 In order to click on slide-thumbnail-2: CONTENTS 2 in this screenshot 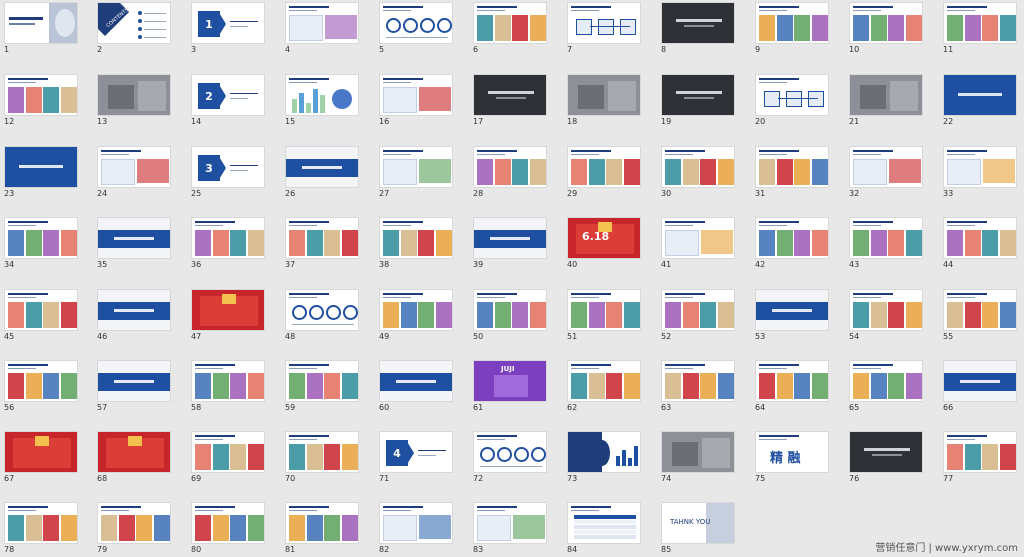, I will do `click(138, 28)`.